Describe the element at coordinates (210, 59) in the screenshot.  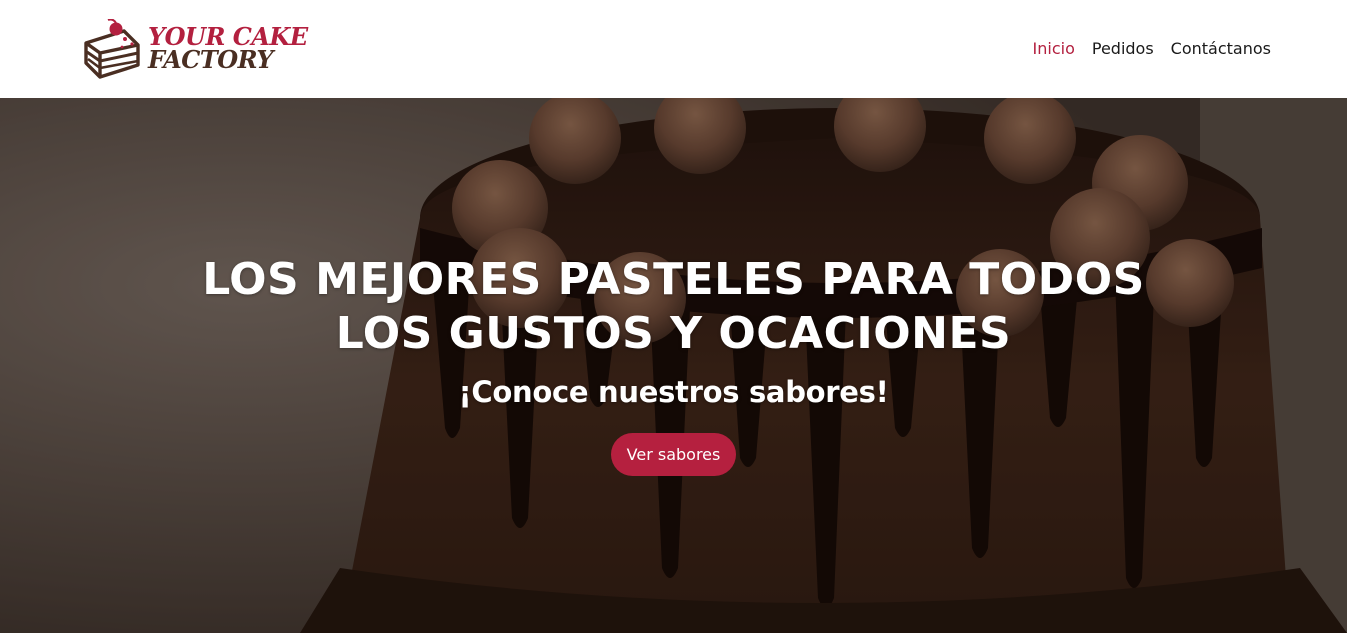
I see `brand-name-line2: FACTORY` at that location.